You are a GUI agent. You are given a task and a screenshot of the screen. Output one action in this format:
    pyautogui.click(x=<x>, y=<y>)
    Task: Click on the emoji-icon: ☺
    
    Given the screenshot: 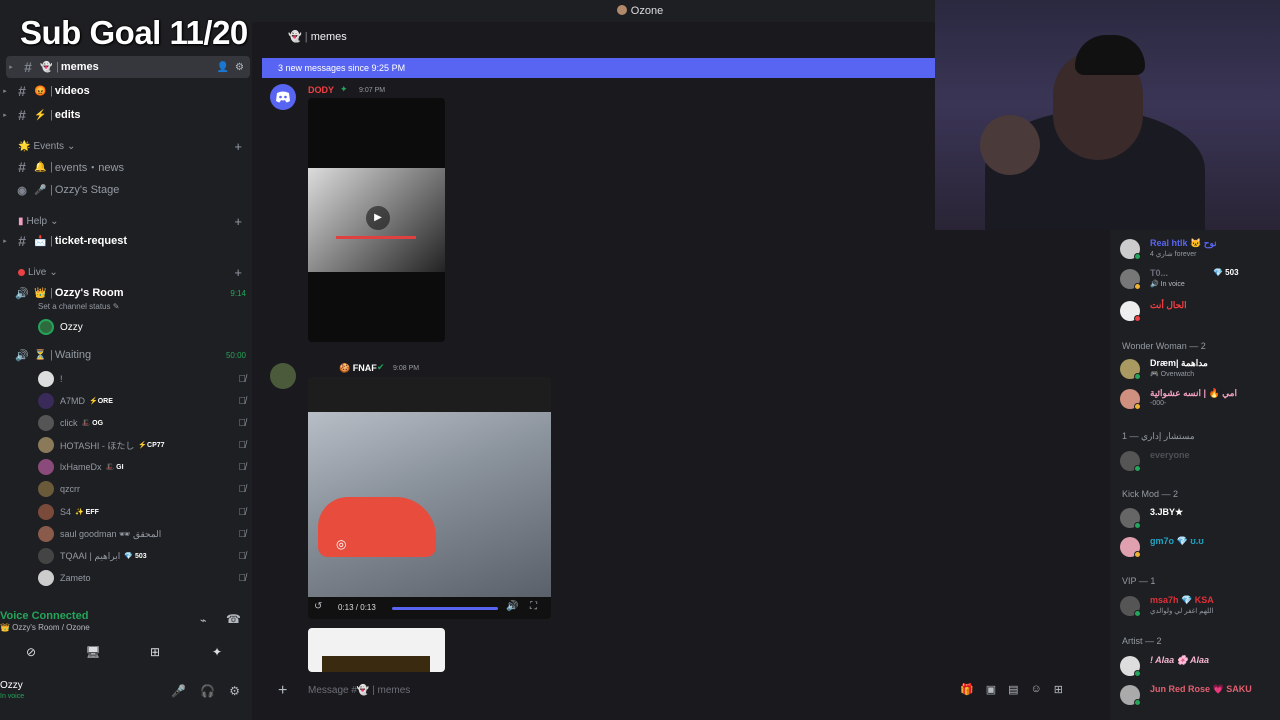 What is the action you would take?
    pyautogui.click(x=1036, y=689)
    